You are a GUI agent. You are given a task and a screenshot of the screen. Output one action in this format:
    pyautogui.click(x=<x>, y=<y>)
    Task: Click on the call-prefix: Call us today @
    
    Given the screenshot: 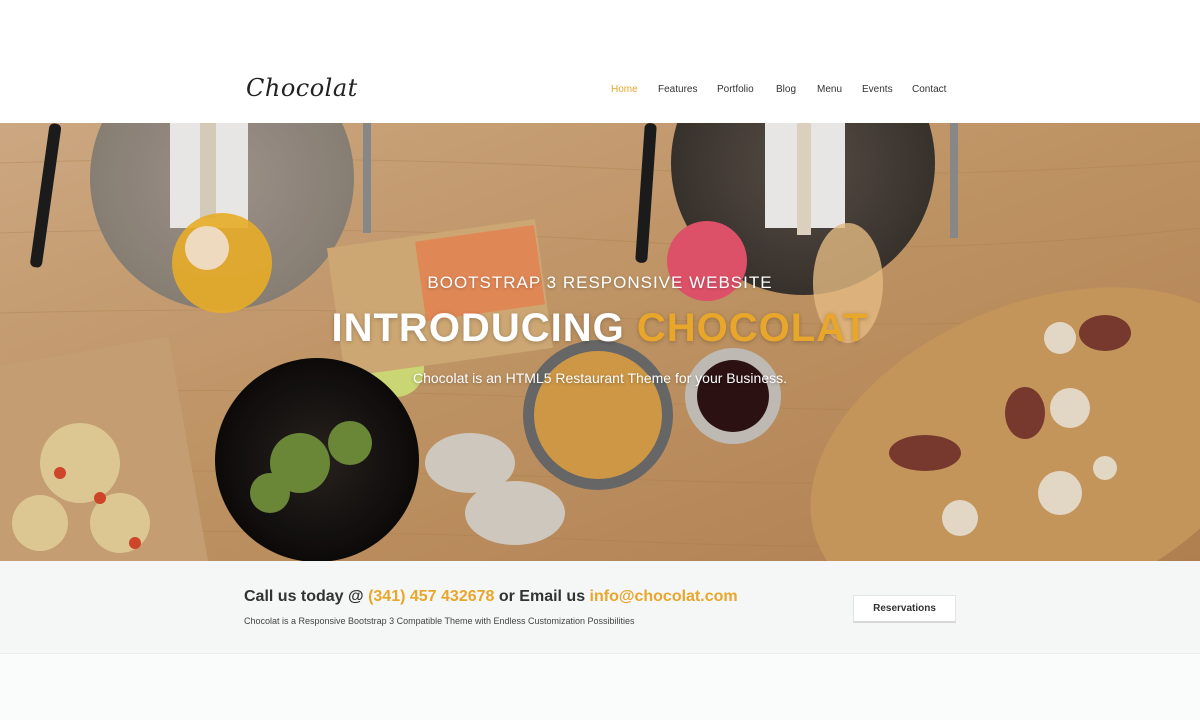 What is the action you would take?
    pyautogui.click(x=306, y=596)
    